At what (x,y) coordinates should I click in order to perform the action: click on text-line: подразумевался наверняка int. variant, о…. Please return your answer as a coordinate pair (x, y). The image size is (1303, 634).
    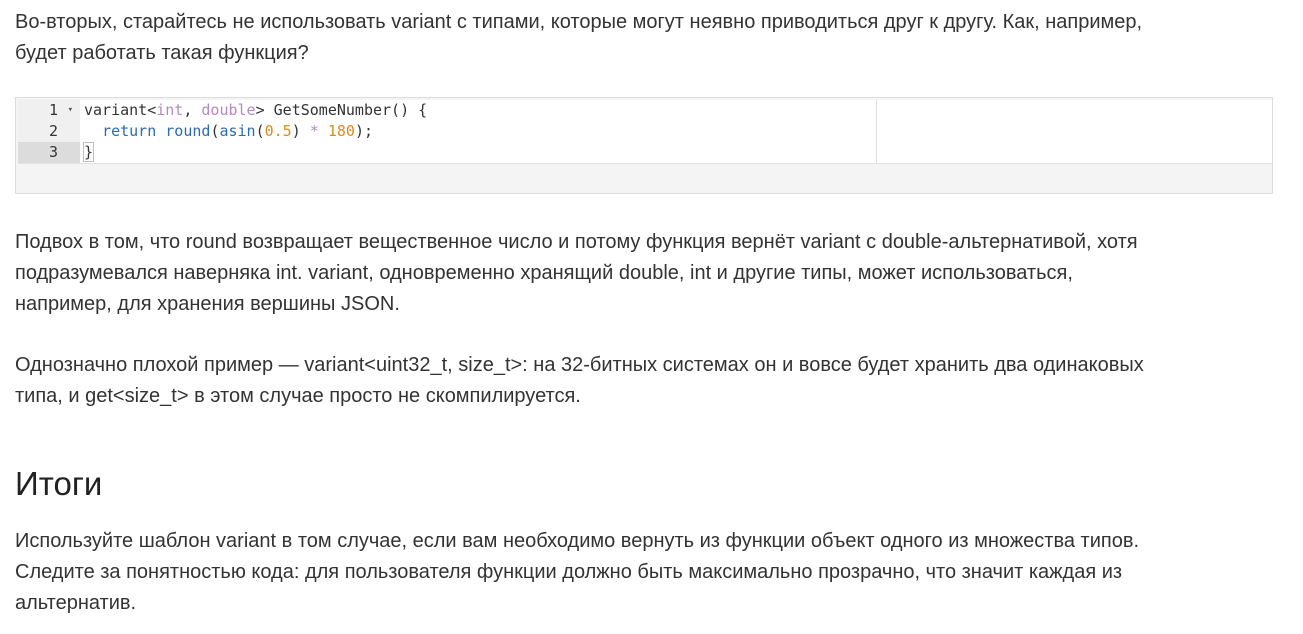
    Looking at the image, I should click on (544, 273).